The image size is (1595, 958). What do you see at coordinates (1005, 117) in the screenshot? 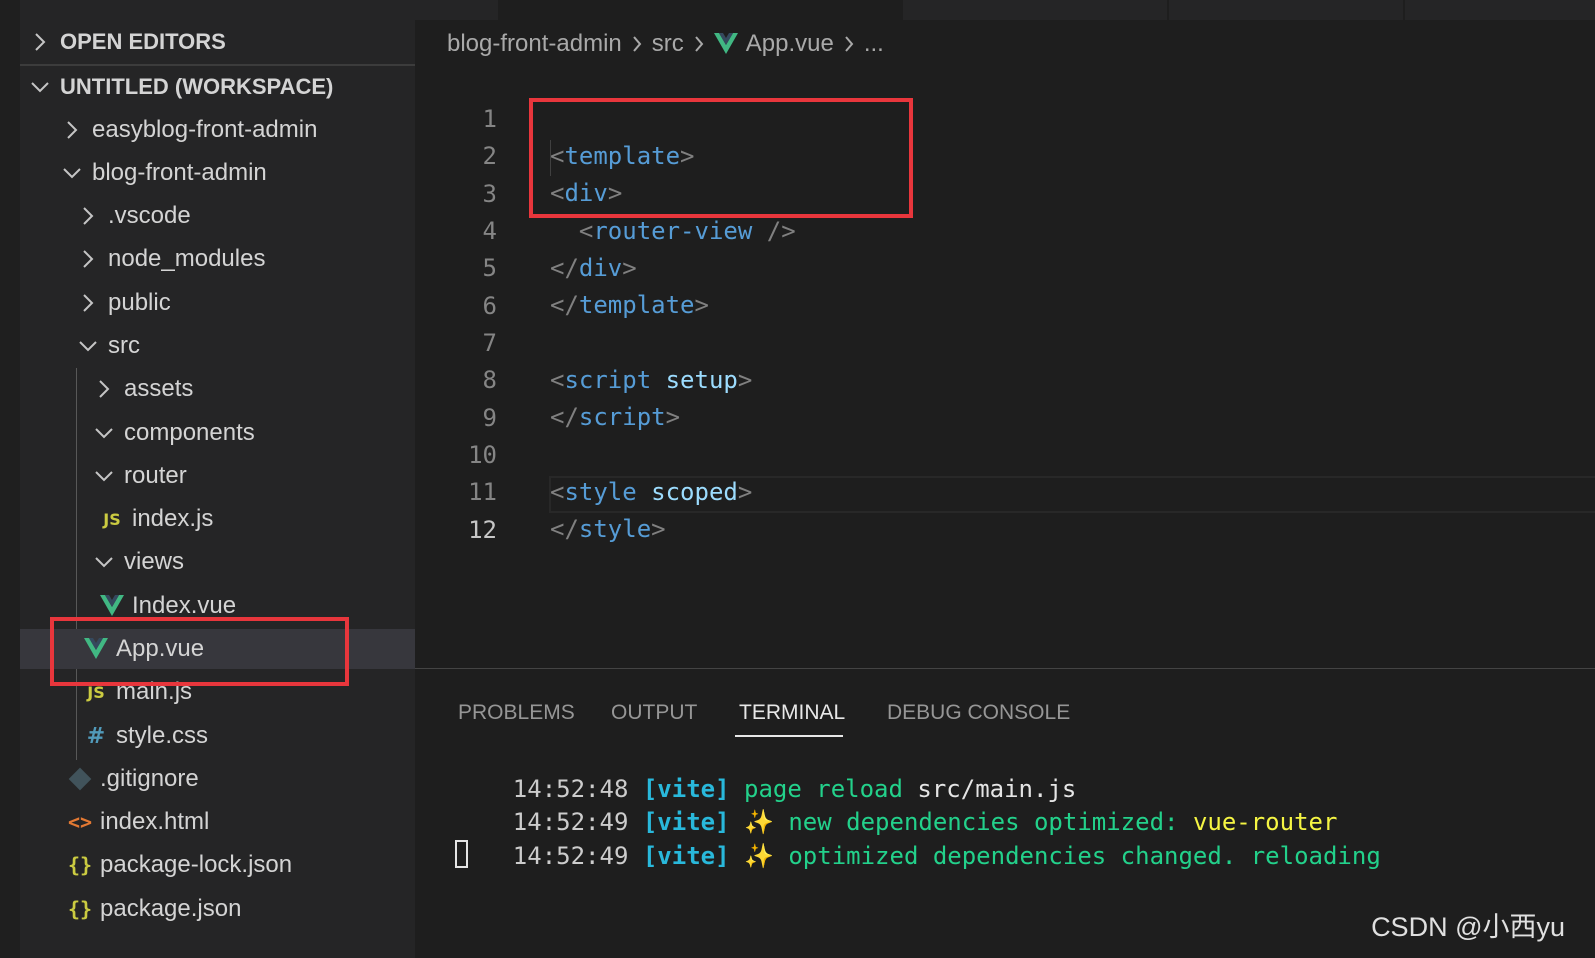
I see `code-line: 1 <template>` at bounding box center [1005, 117].